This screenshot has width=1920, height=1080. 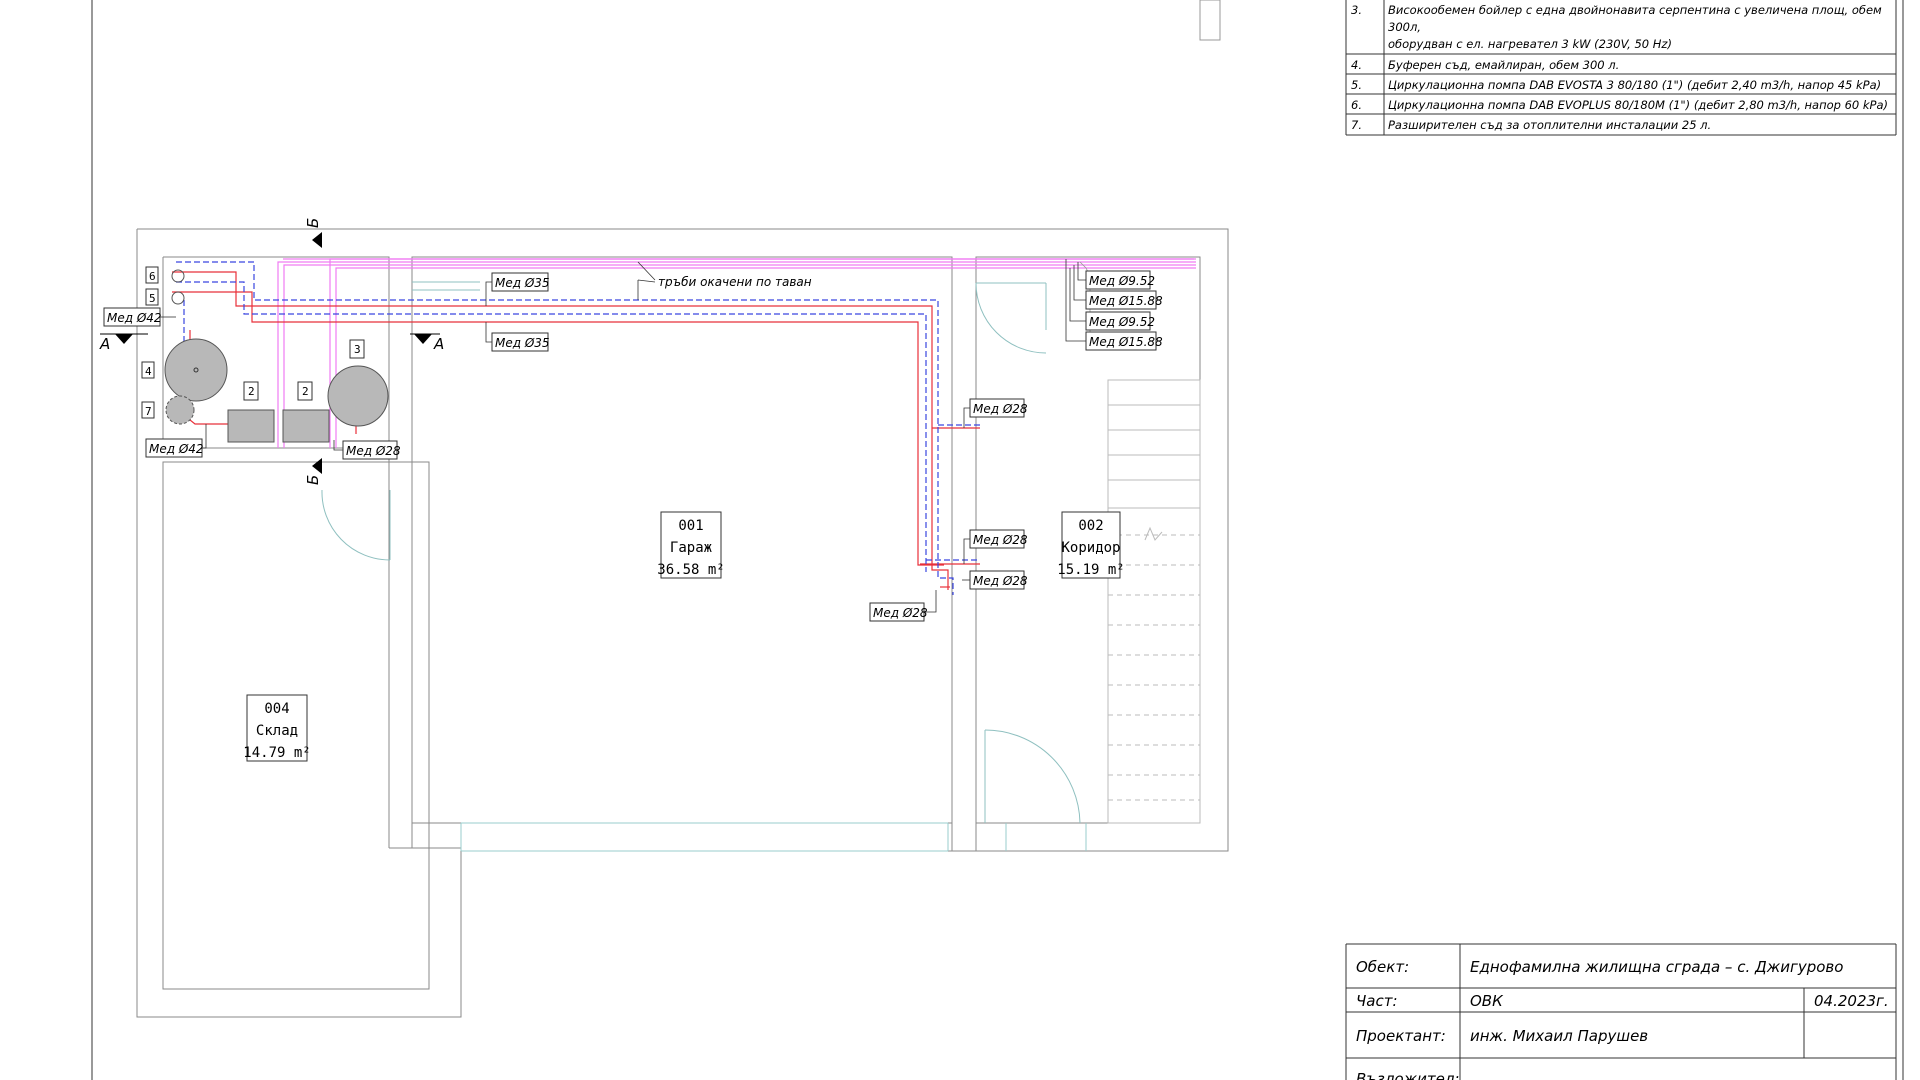 What do you see at coordinates (691, 548) in the screenshot?
I see `room-001-name: Гараж` at bounding box center [691, 548].